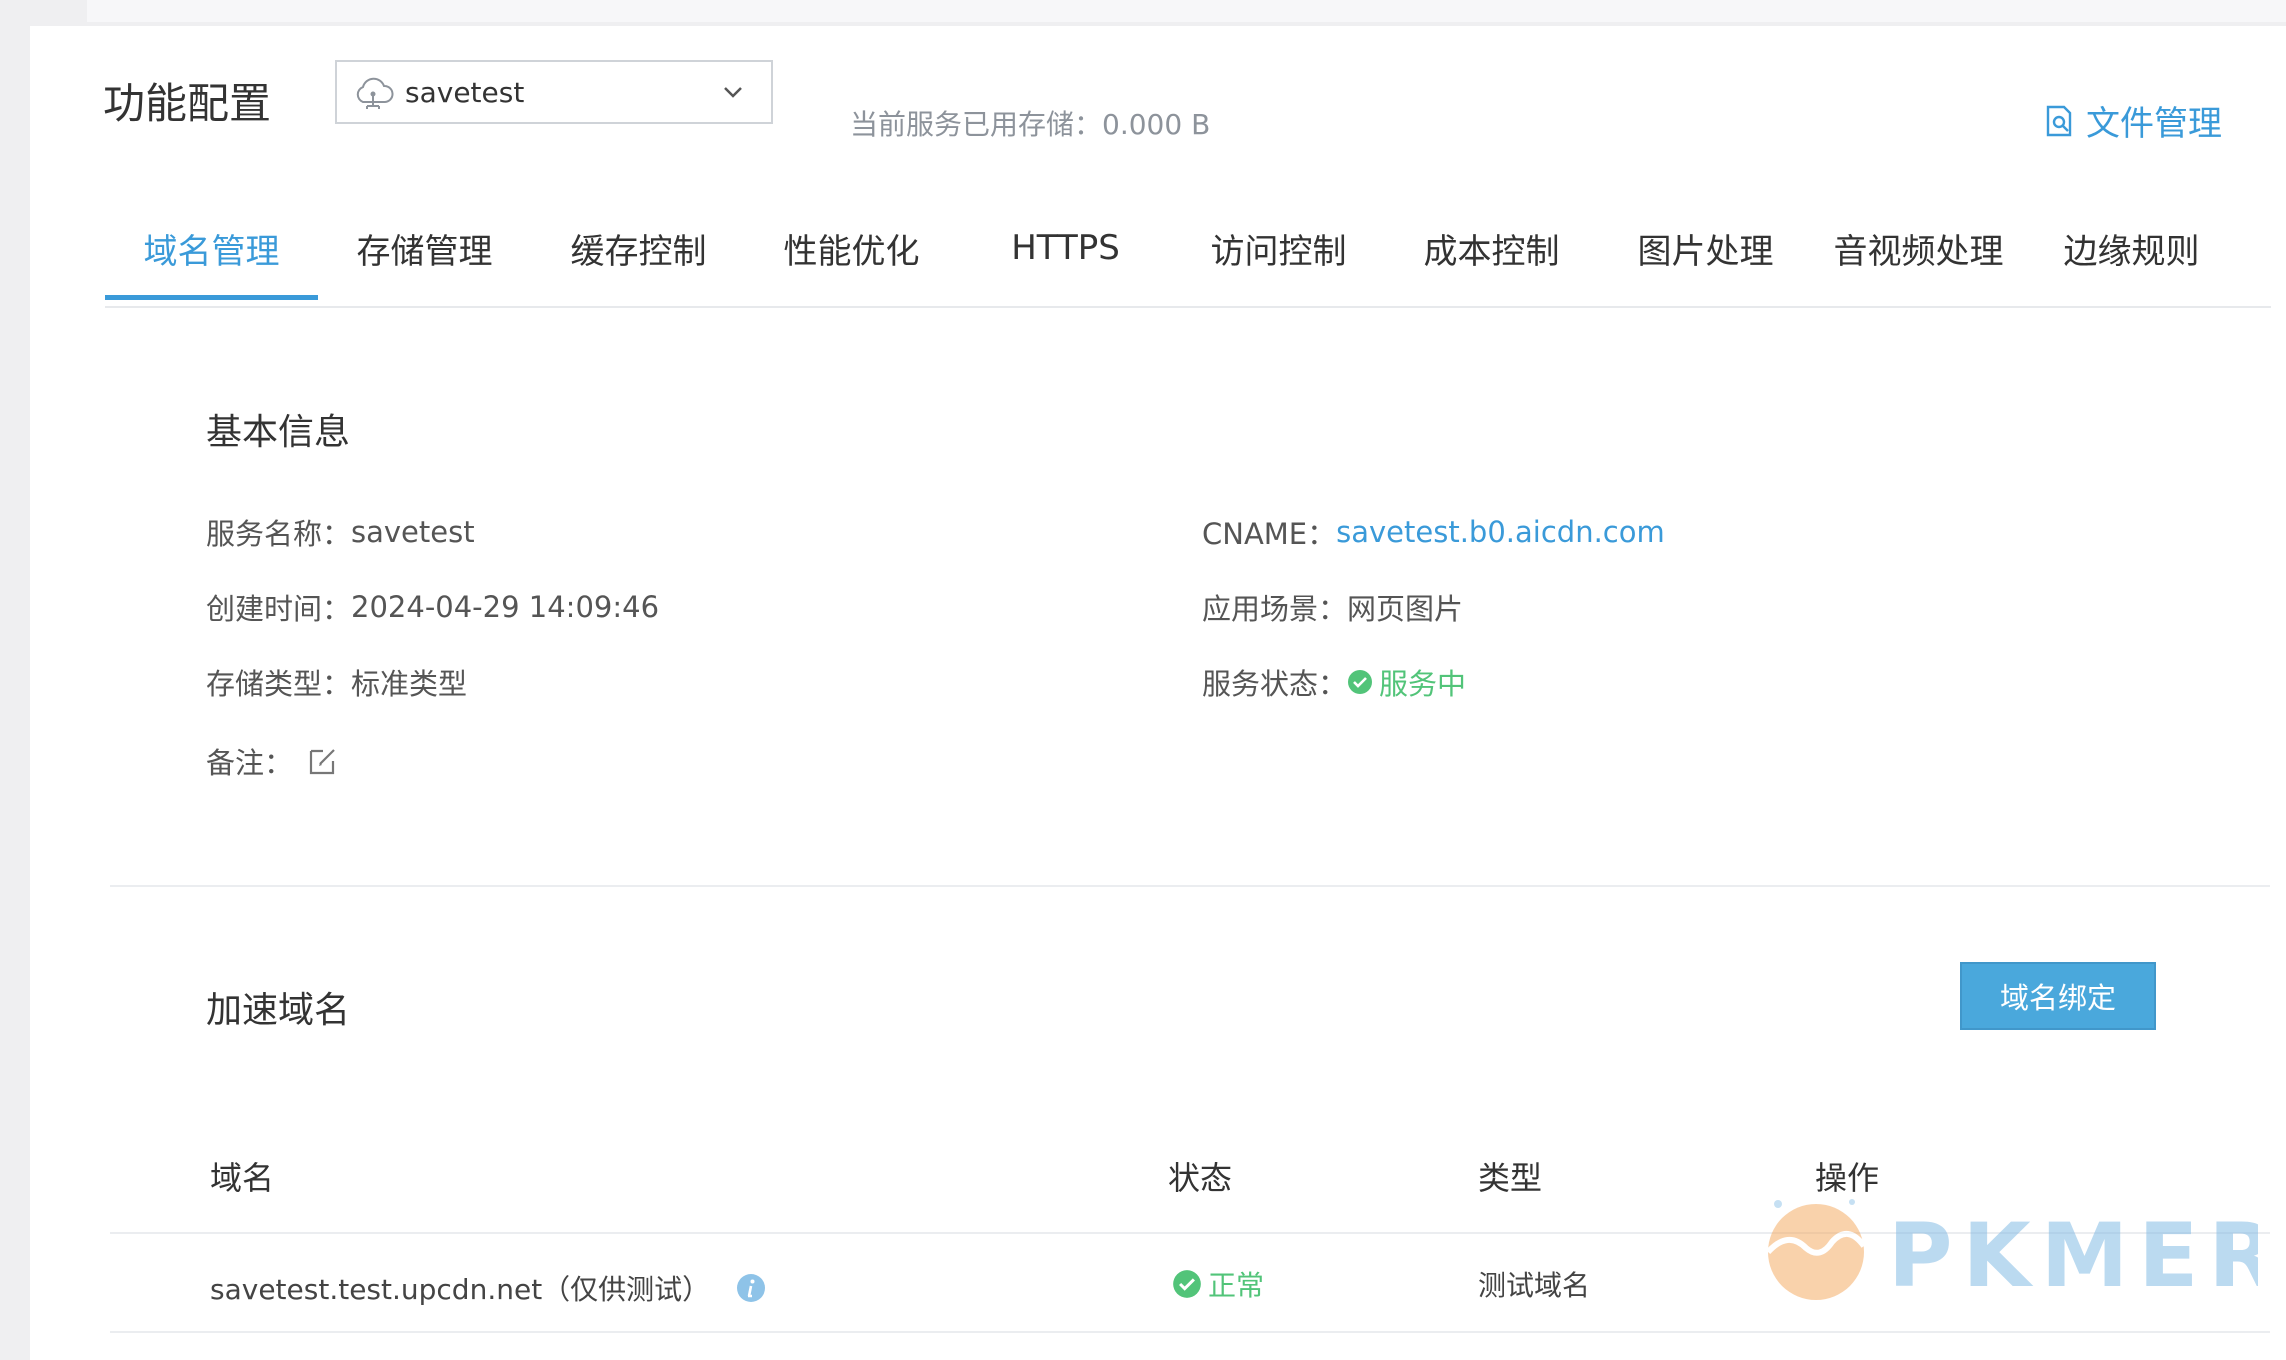 This screenshot has width=2286, height=1360. Describe the element at coordinates (413, 532) in the screenshot. I see `service-name-value: savetest` at that location.